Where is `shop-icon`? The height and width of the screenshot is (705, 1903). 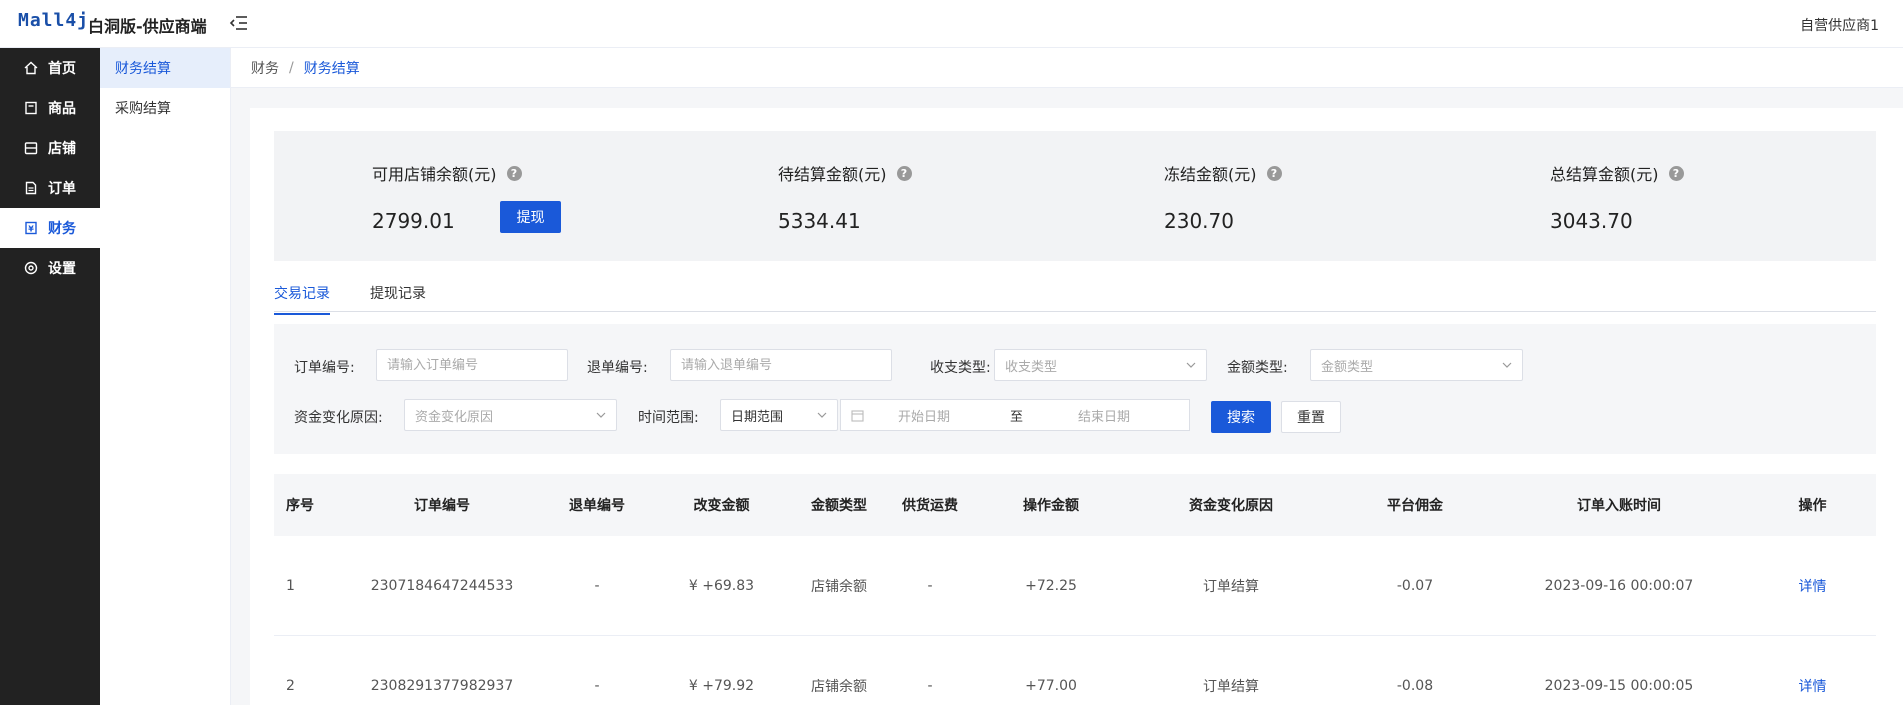
shop-icon is located at coordinates (31, 148).